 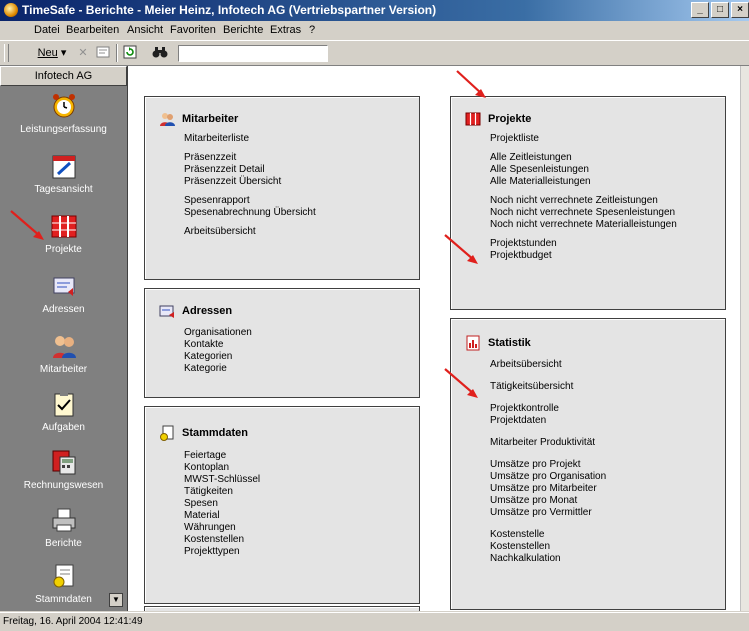 I want to click on link-stat-arbeitsuebersicht: Arbeitsübersicht, so click(x=548, y=365).